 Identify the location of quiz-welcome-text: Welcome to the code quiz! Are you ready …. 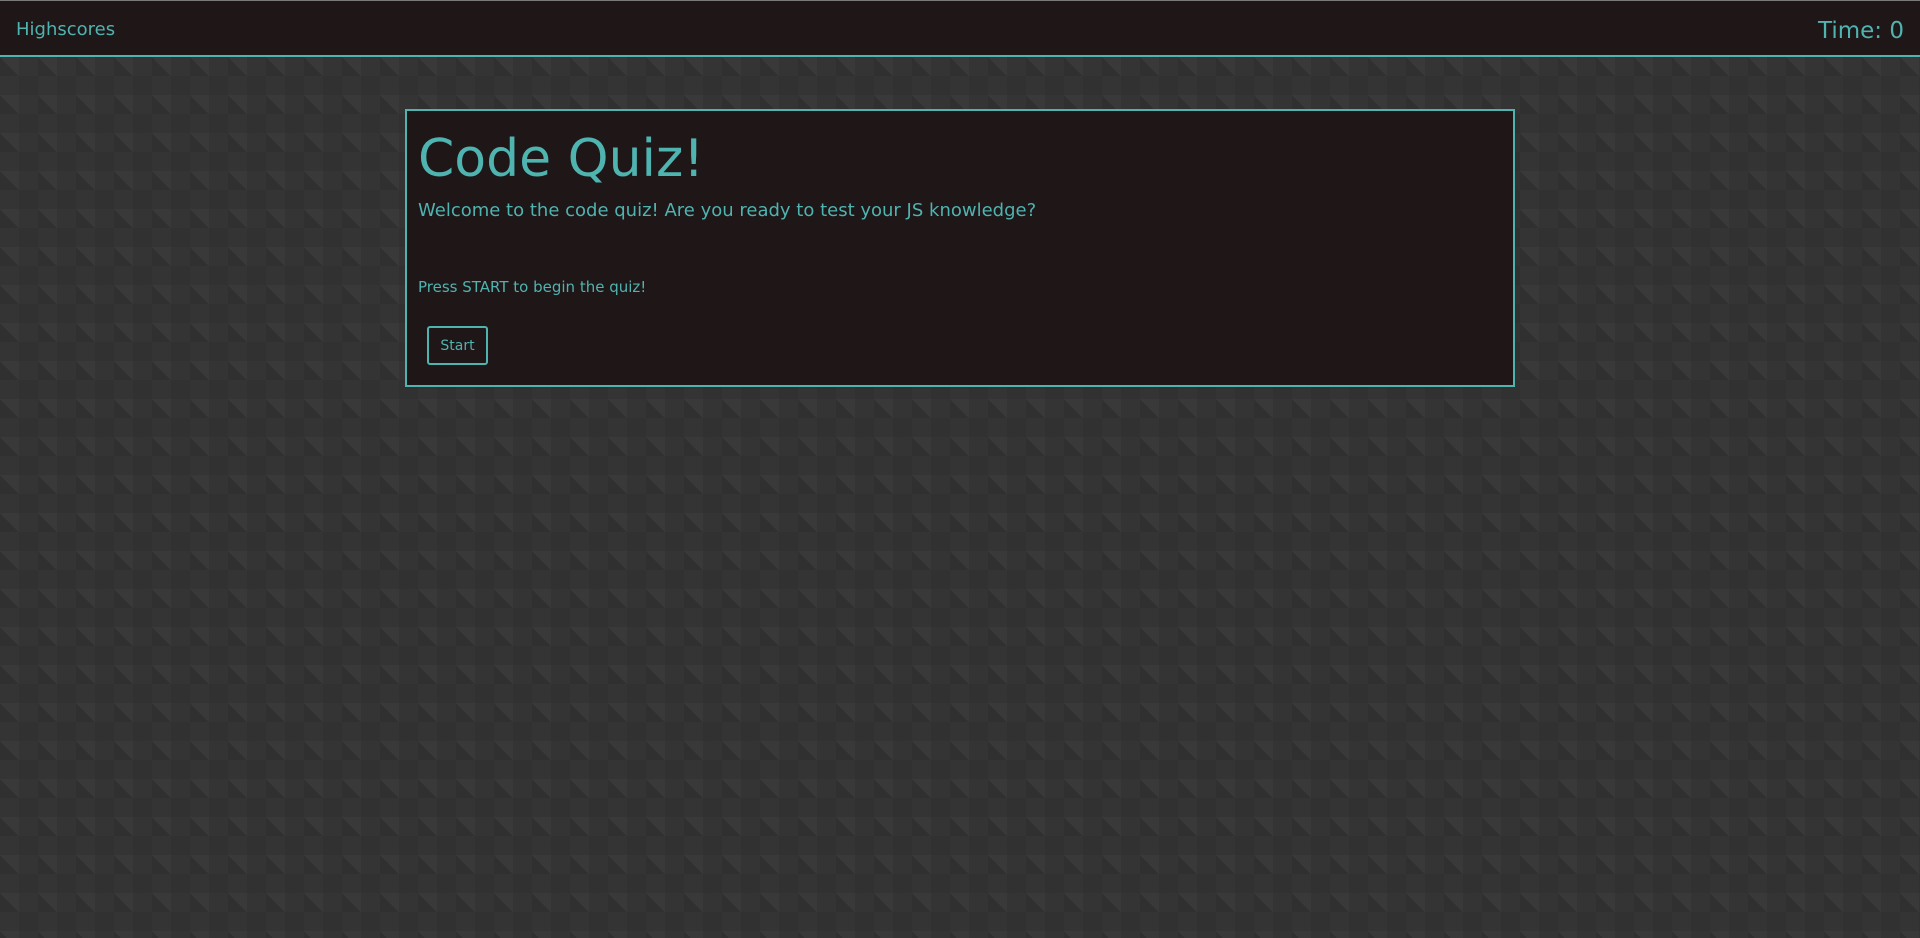
(727, 210).